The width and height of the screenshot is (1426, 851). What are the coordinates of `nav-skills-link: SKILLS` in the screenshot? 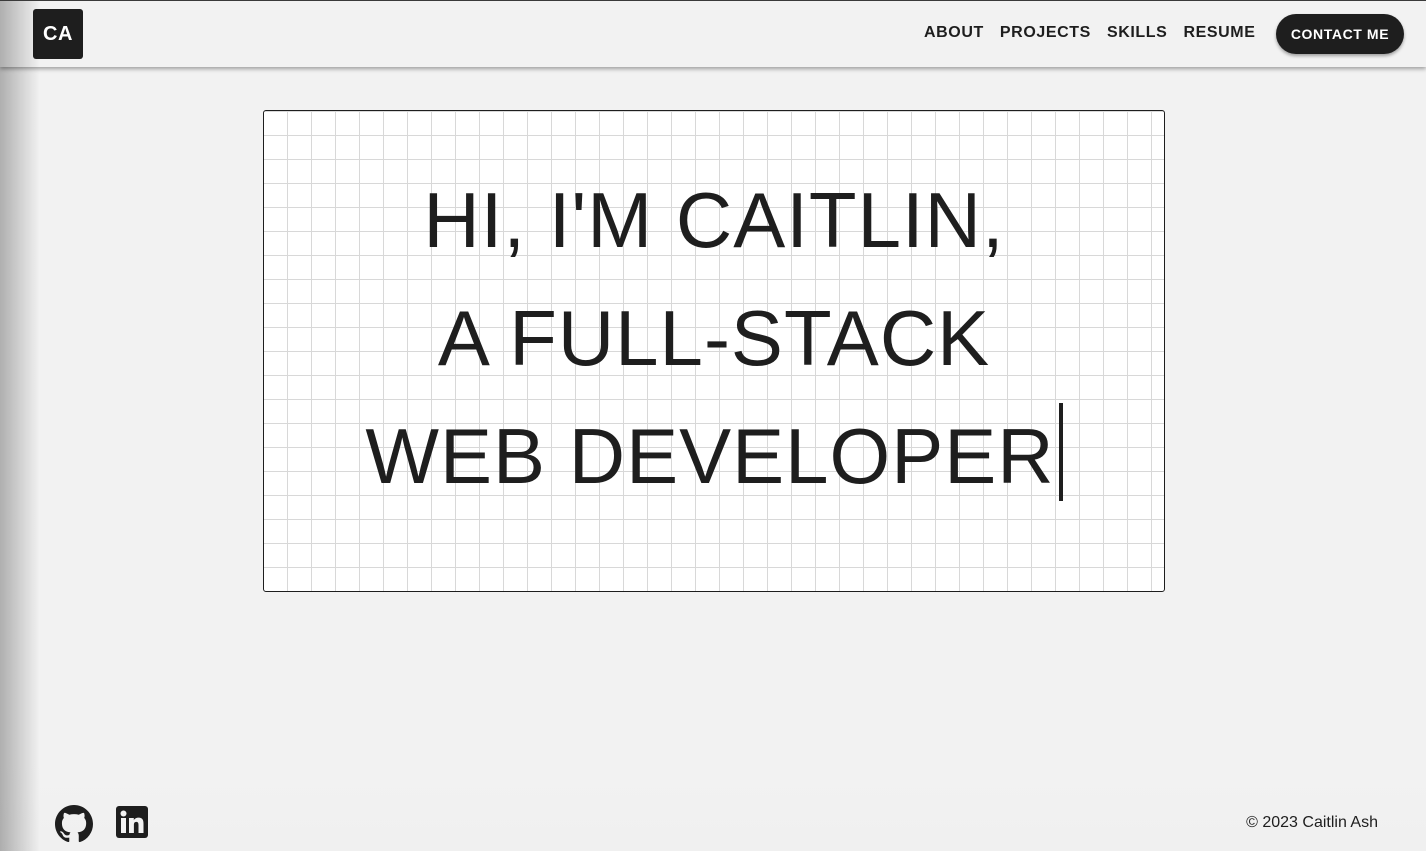 It's located at (1137, 33).